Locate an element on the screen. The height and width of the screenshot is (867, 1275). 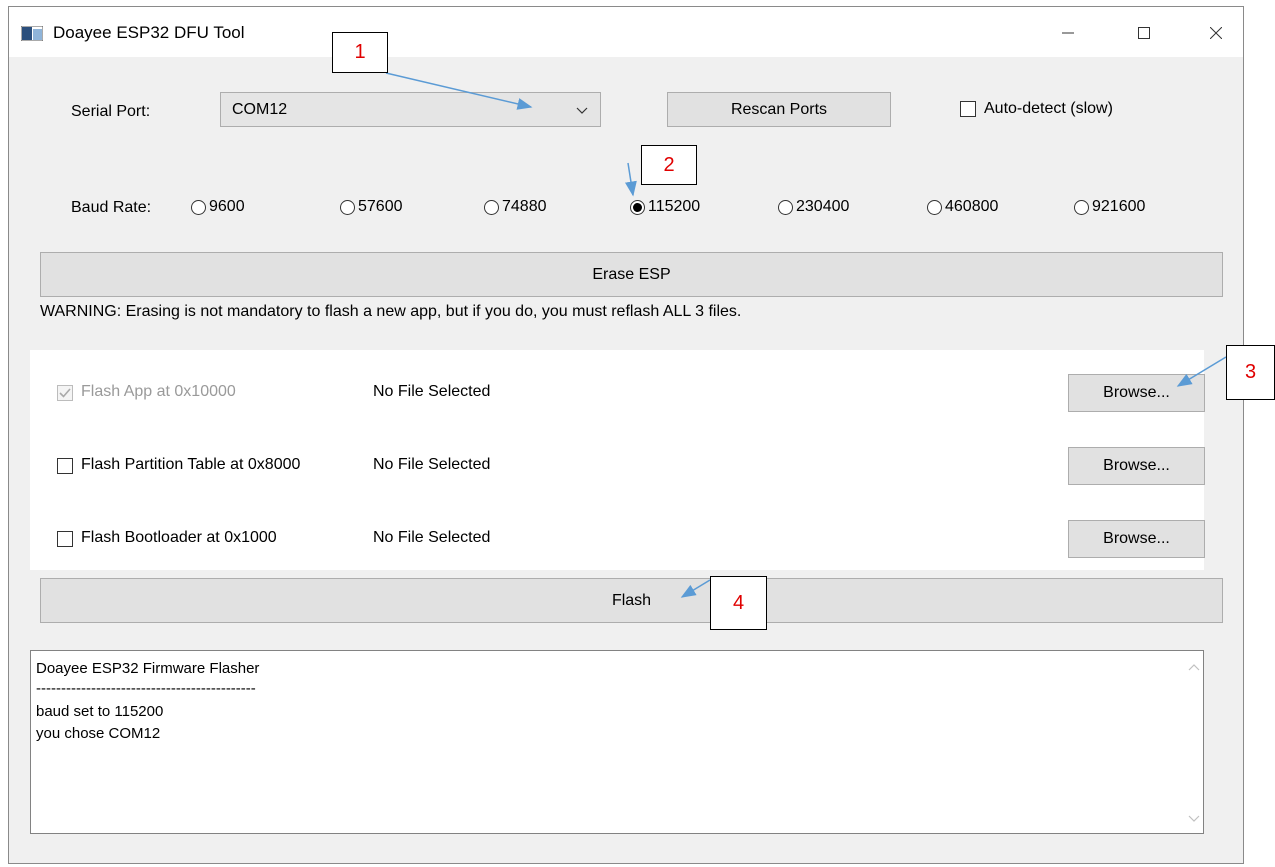
flash-bootloader-file-status: No File Selected is located at coordinates (432, 537).